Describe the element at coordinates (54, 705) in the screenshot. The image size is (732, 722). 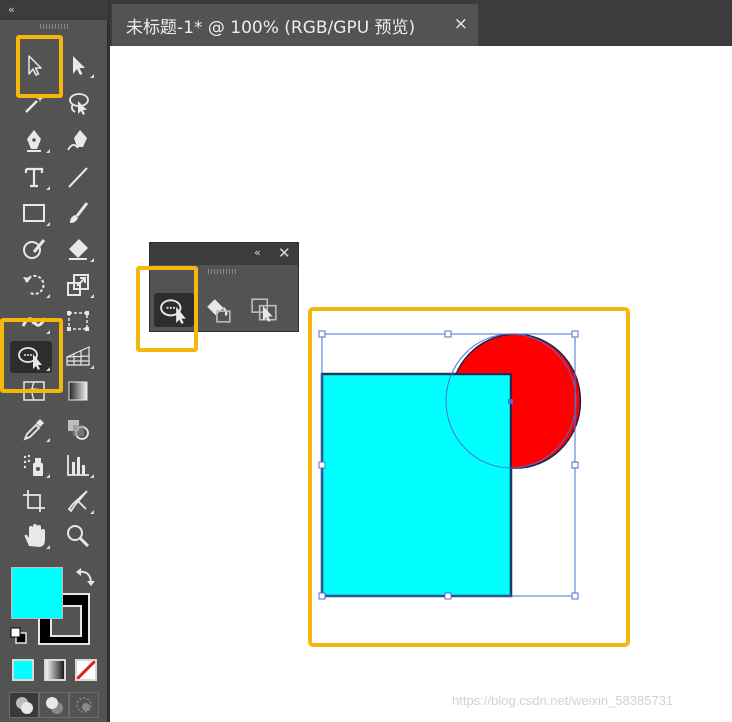
I see `draw-behind-button` at that location.